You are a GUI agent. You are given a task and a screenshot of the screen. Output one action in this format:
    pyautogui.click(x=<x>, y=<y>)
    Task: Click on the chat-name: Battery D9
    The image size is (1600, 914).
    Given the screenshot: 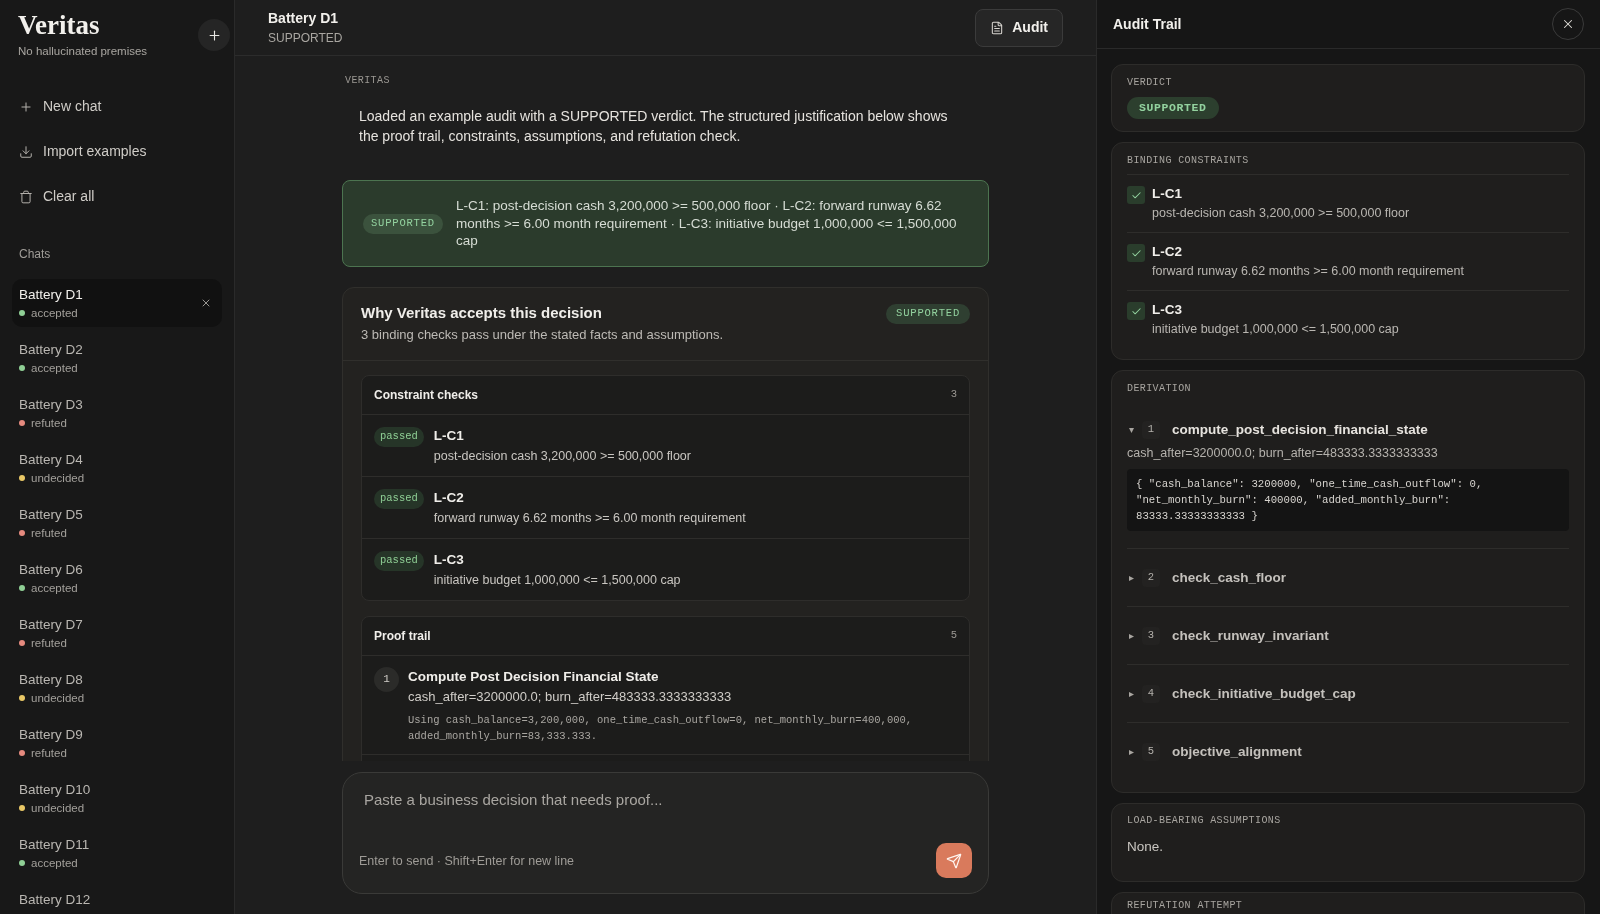 What is the action you would take?
    pyautogui.click(x=51, y=735)
    